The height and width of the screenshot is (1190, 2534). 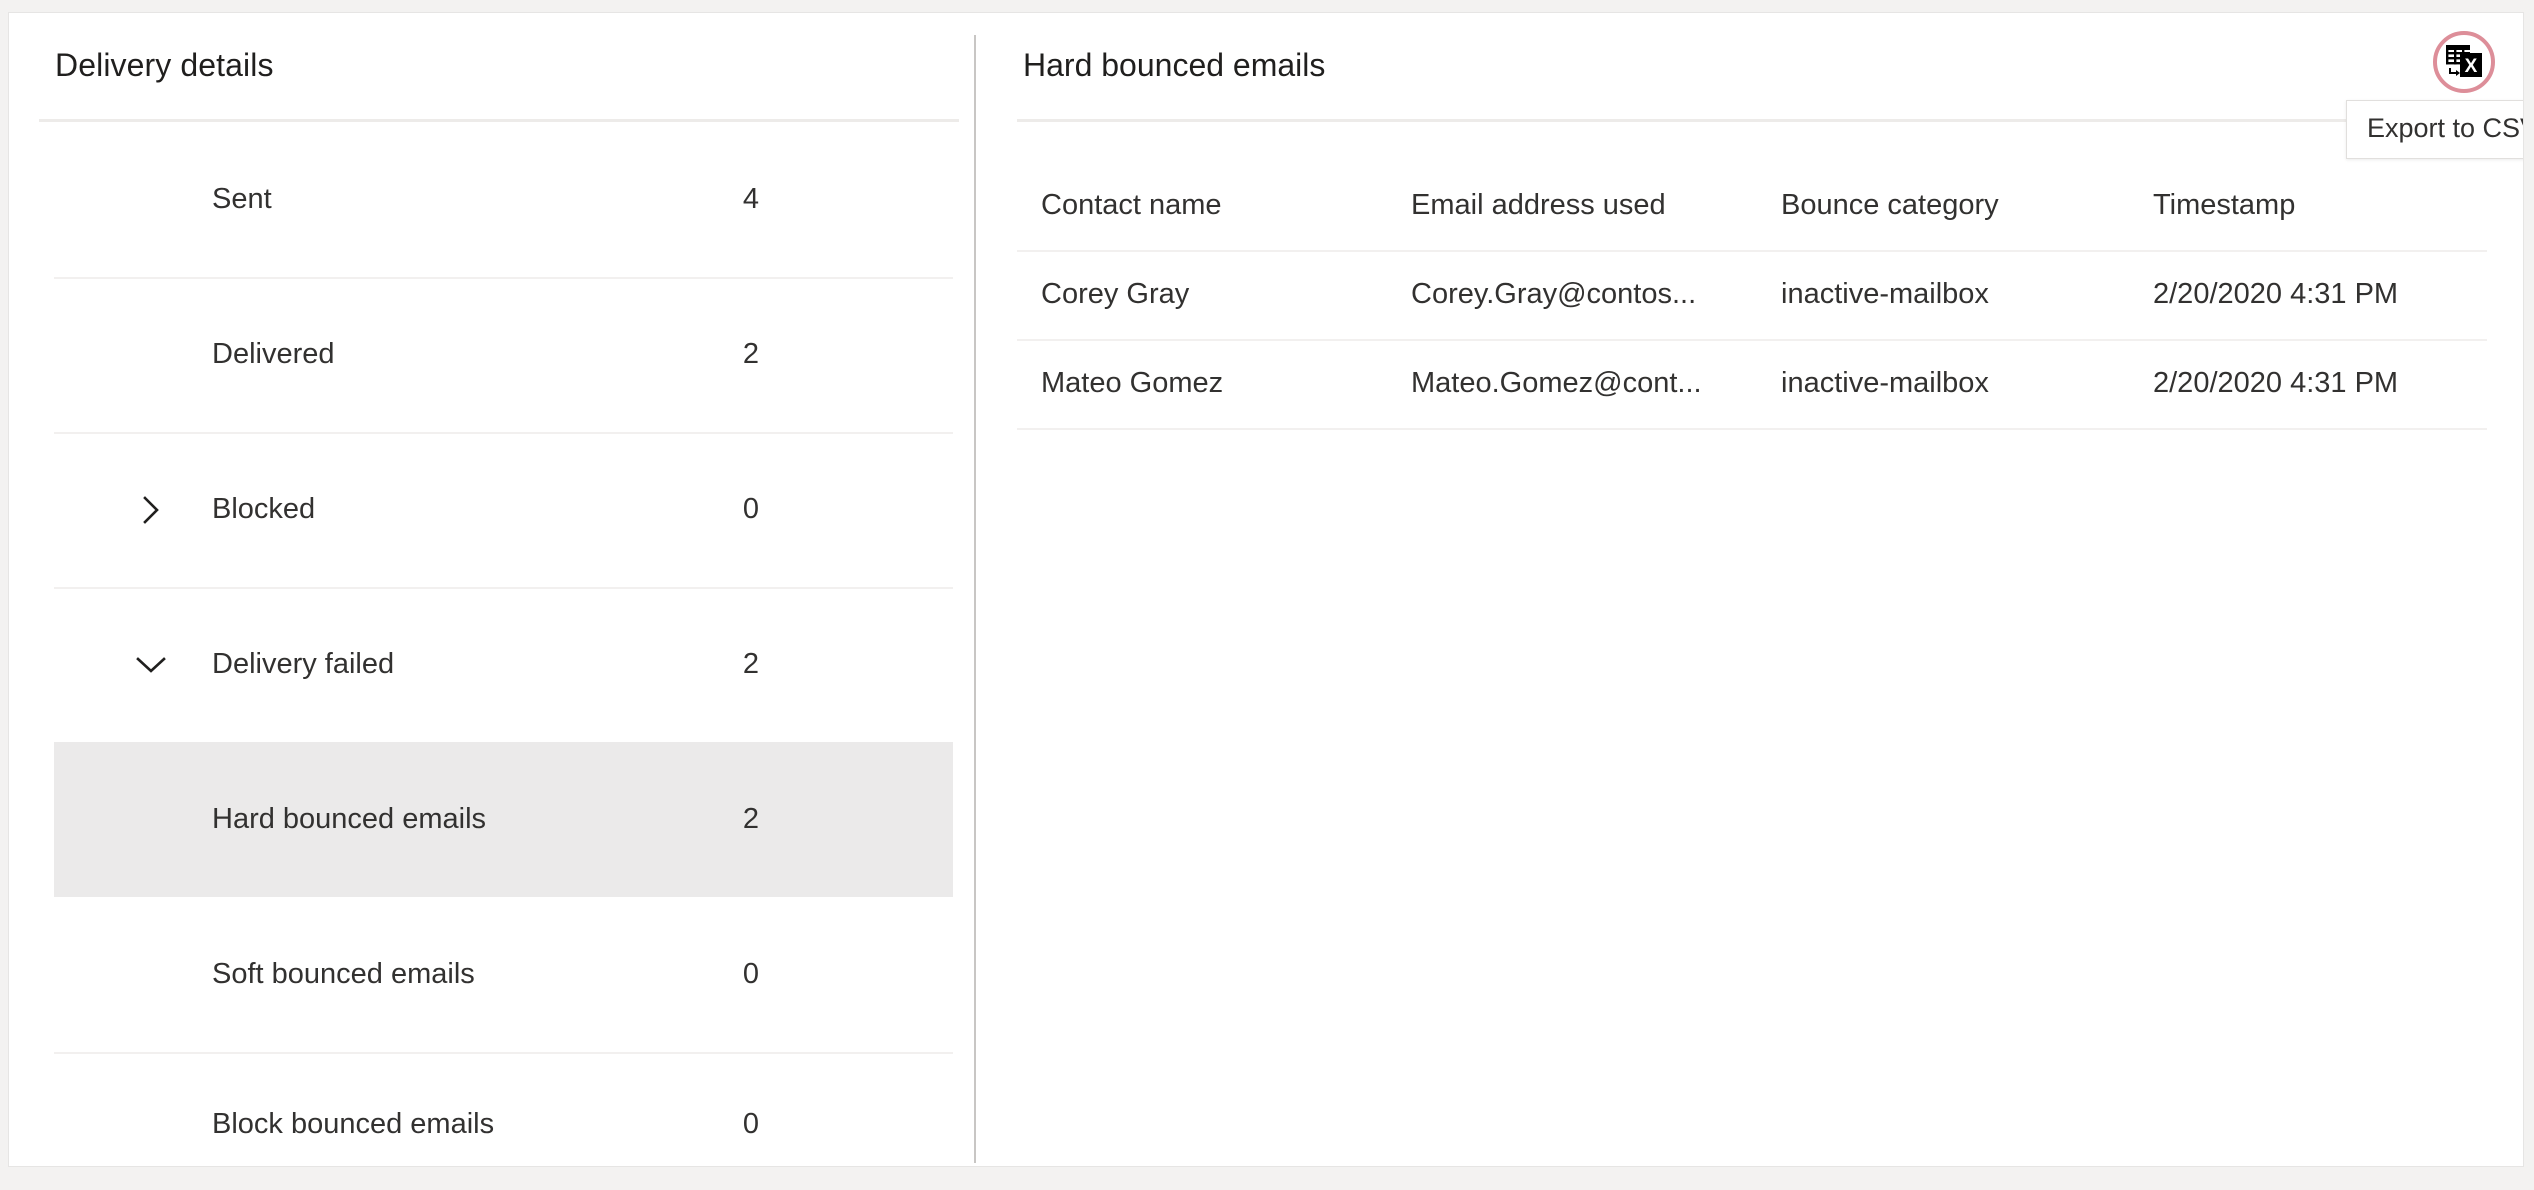 I want to click on panel-title: Hard bounced emails, so click(x=1174, y=65).